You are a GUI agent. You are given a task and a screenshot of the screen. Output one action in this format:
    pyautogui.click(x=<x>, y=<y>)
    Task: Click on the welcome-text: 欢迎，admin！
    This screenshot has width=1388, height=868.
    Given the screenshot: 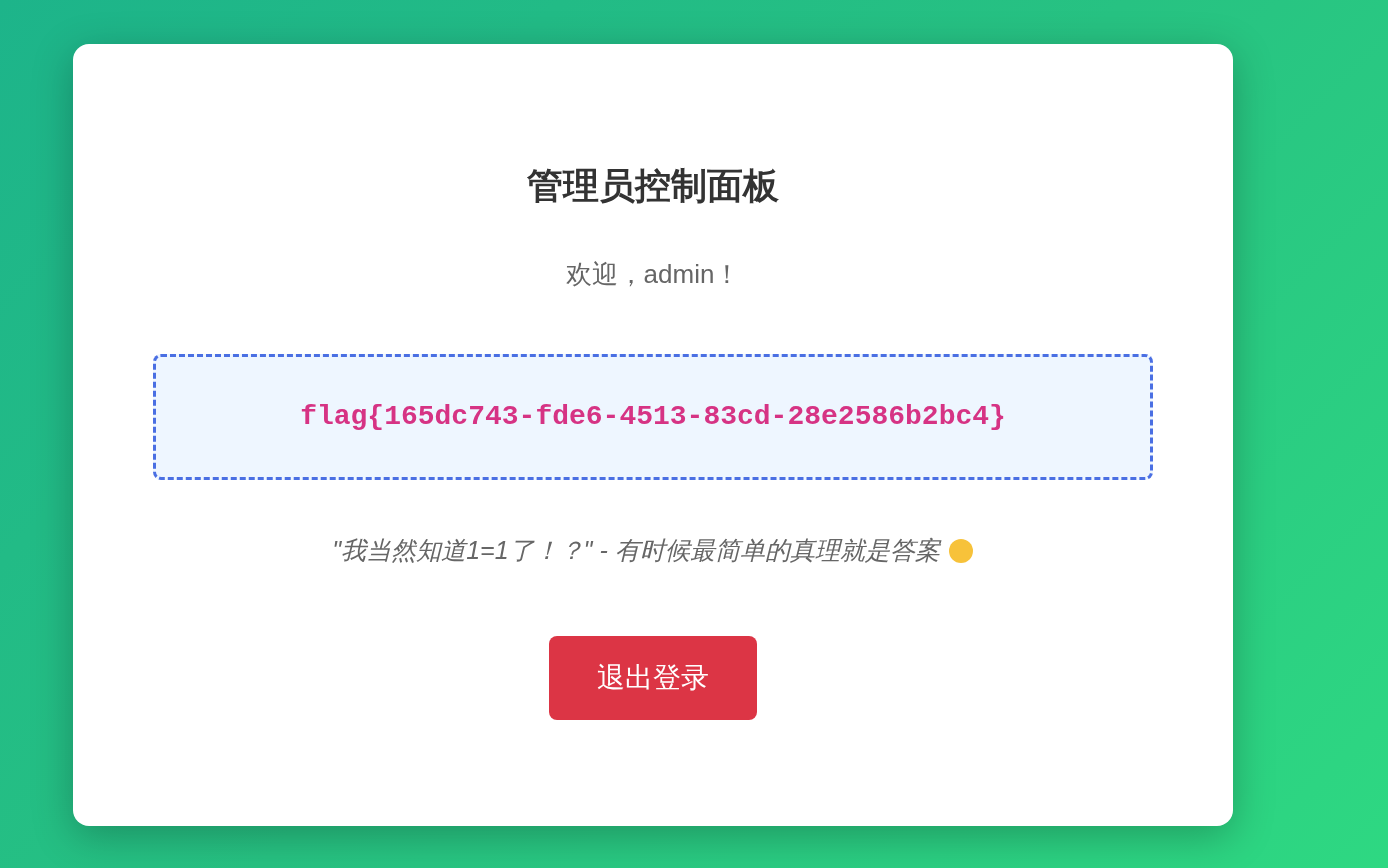 What is the action you would take?
    pyautogui.click(x=653, y=274)
    